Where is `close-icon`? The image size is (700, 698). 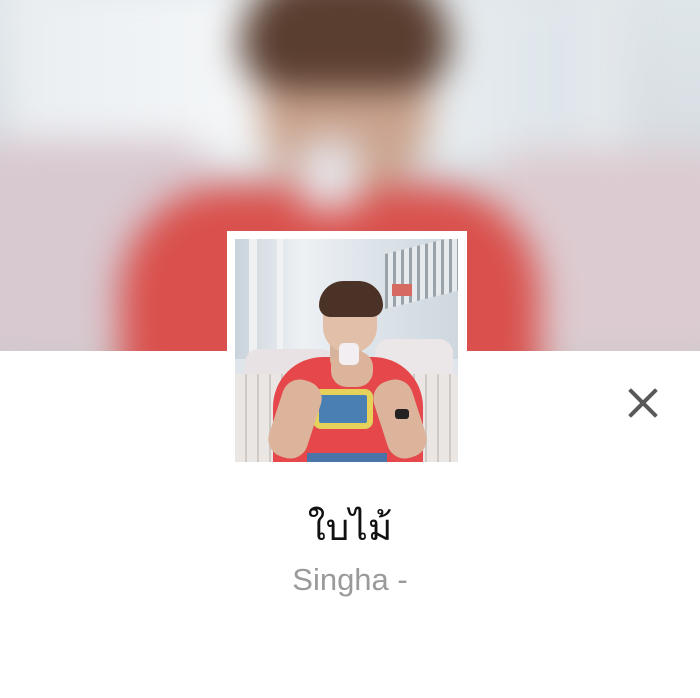
close-icon is located at coordinates (643, 403).